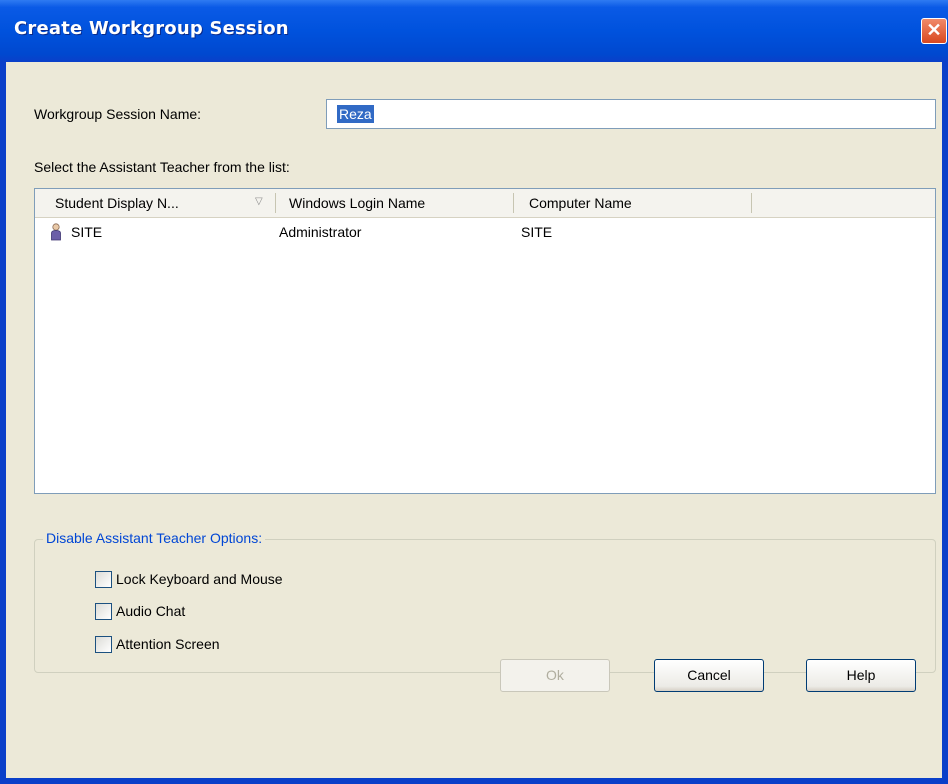 This screenshot has width=948, height=784. What do you see at coordinates (555, 675) in the screenshot?
I see `ok-button: Ok` at bounding box center [555, 675].